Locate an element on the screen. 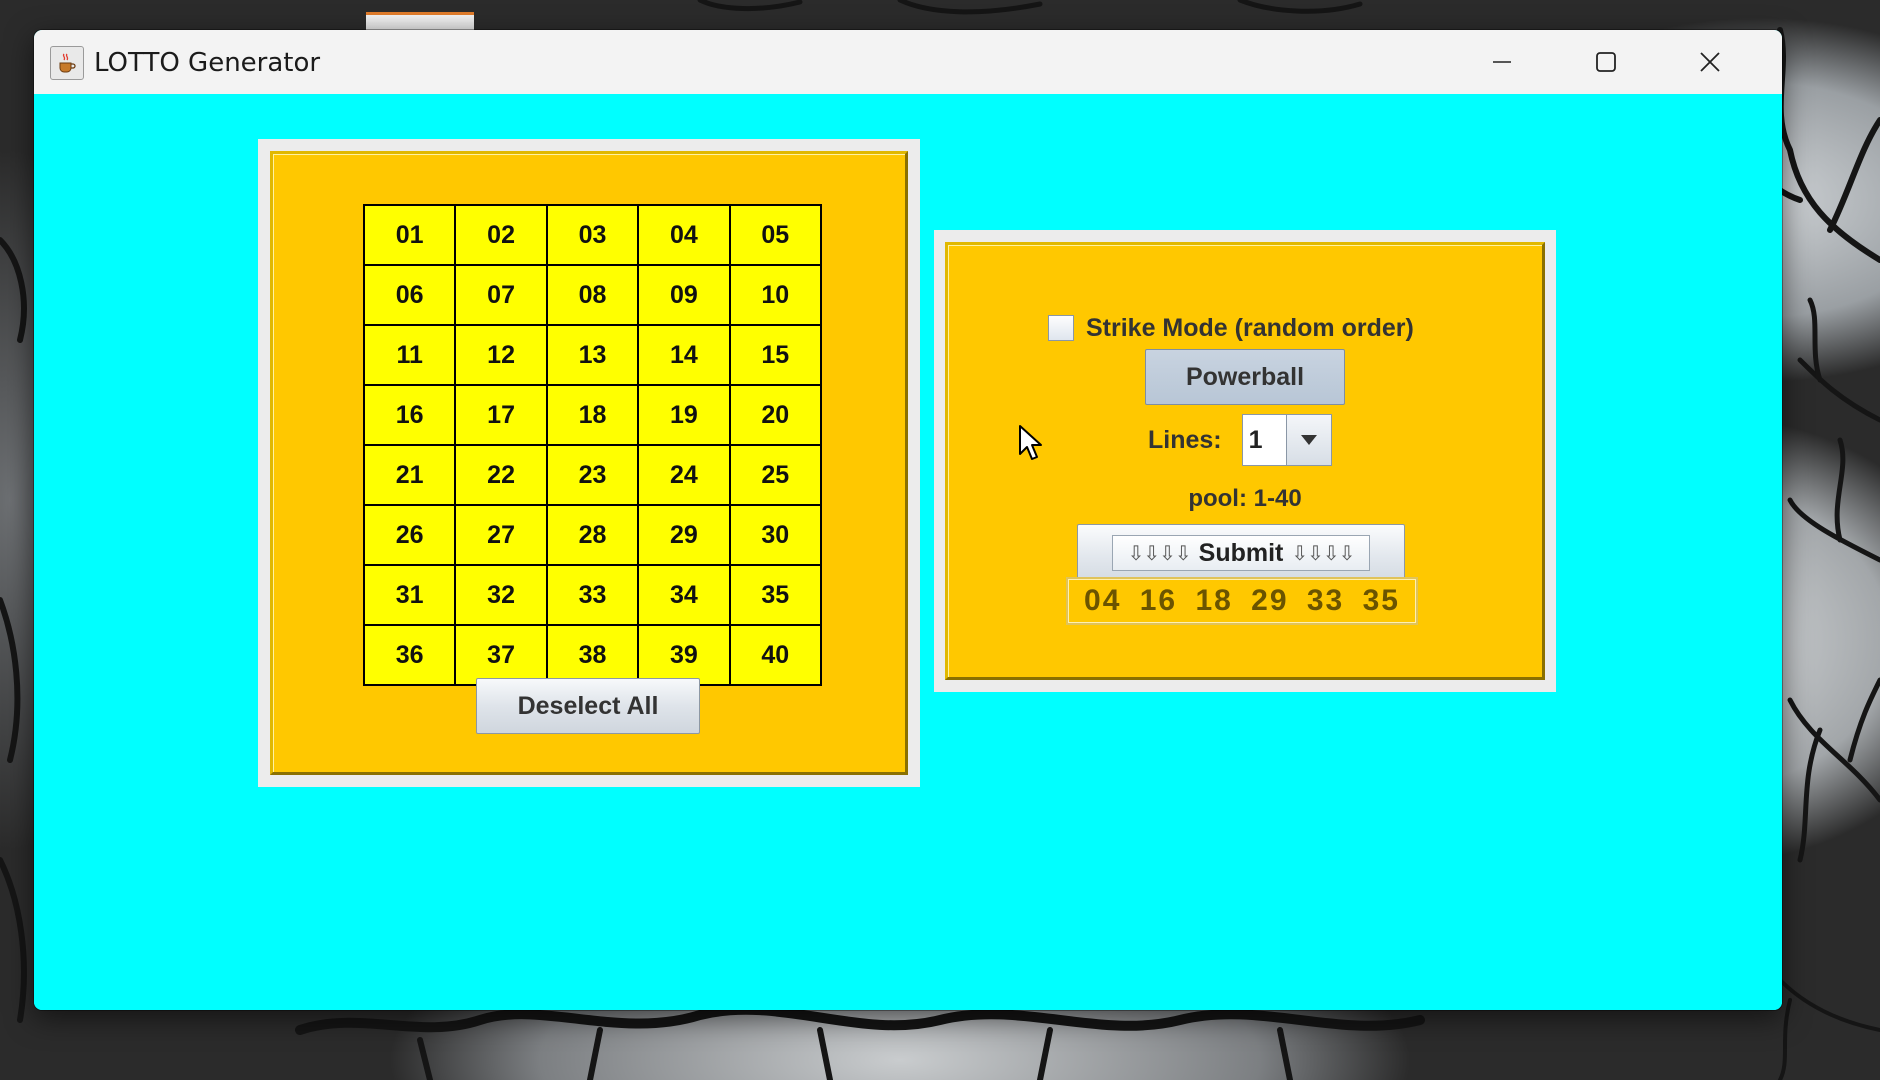 This screenshot has height=1080, width=1880. java-coffee-icon is located at coordinates (67, 63).